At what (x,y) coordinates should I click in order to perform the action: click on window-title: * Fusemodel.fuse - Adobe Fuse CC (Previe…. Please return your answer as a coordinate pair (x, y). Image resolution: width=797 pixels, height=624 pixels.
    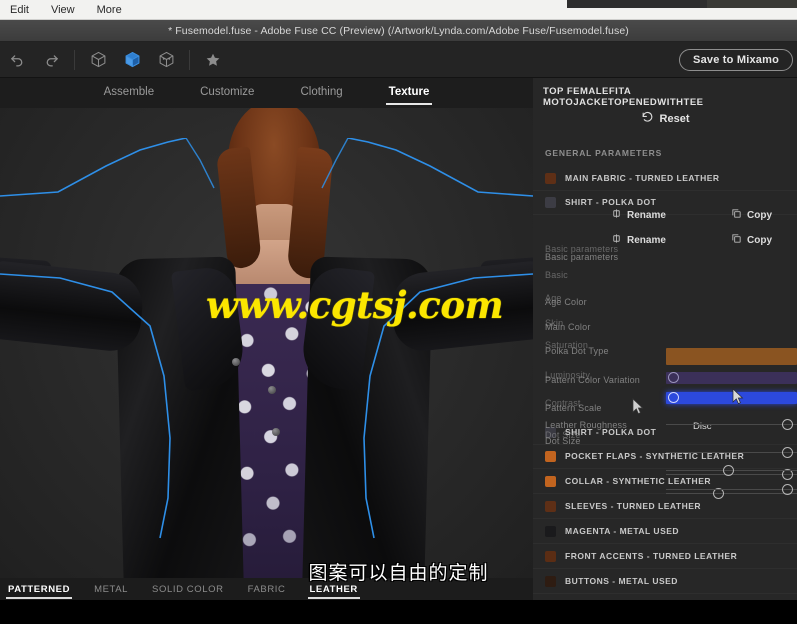
    Looking at the image, I should click on (398, 30).